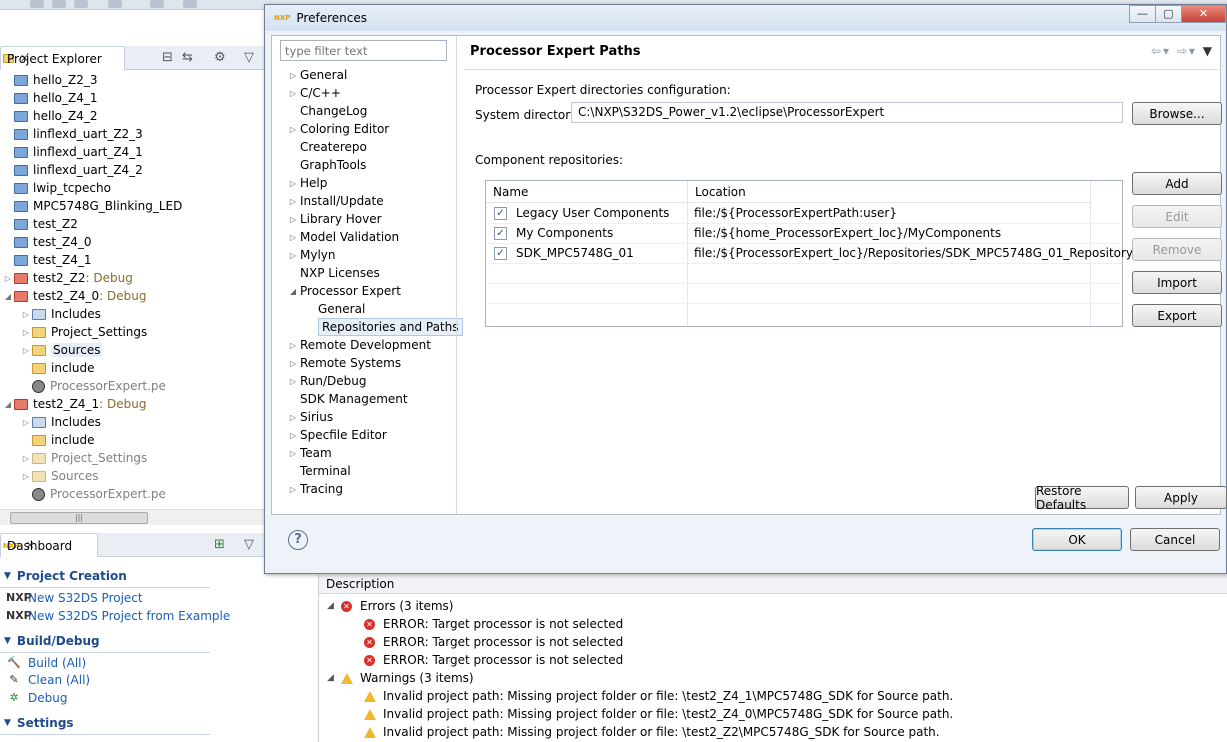 The image size is (1227, 742). I want to click on new-s32ds-project-link: NXP New S32DS Project, so click(74, 597).